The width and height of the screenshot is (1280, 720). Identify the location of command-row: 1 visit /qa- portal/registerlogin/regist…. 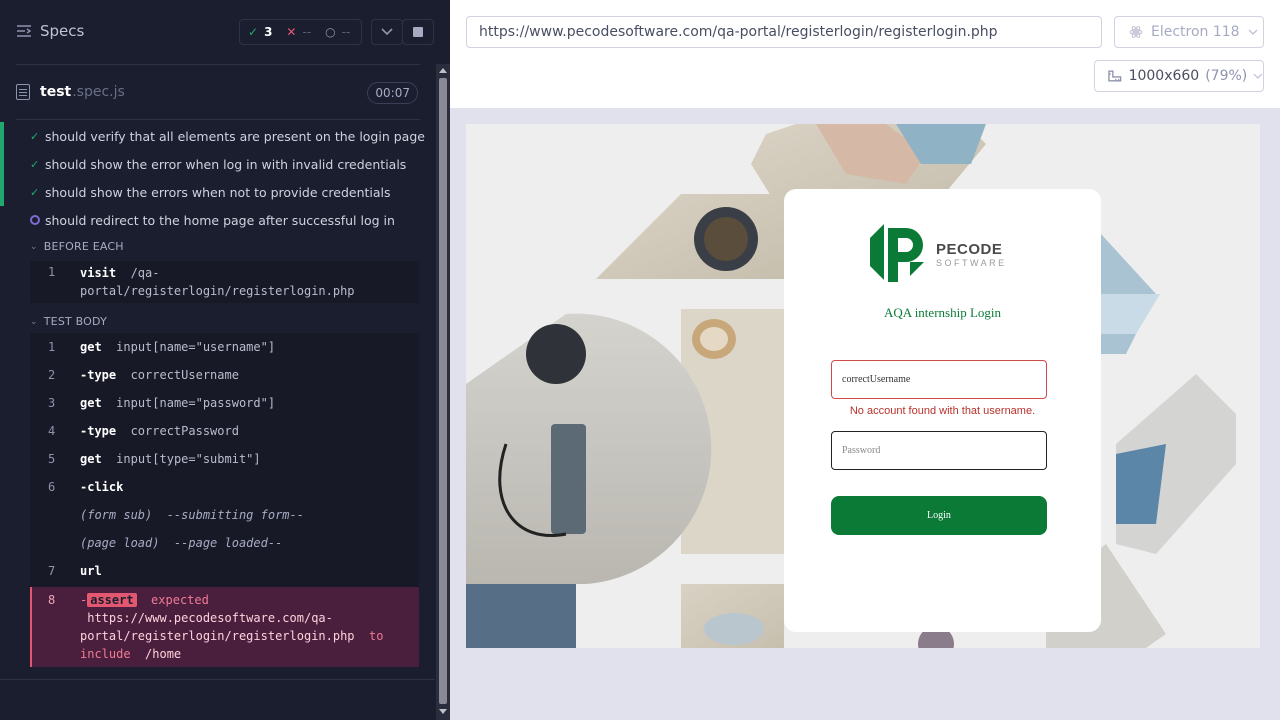
(224, 282).